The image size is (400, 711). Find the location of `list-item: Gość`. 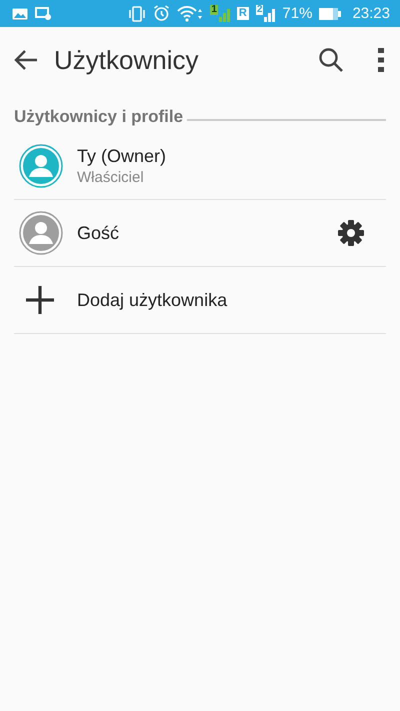

list-item: Gość is located at coordinates (200, 233).